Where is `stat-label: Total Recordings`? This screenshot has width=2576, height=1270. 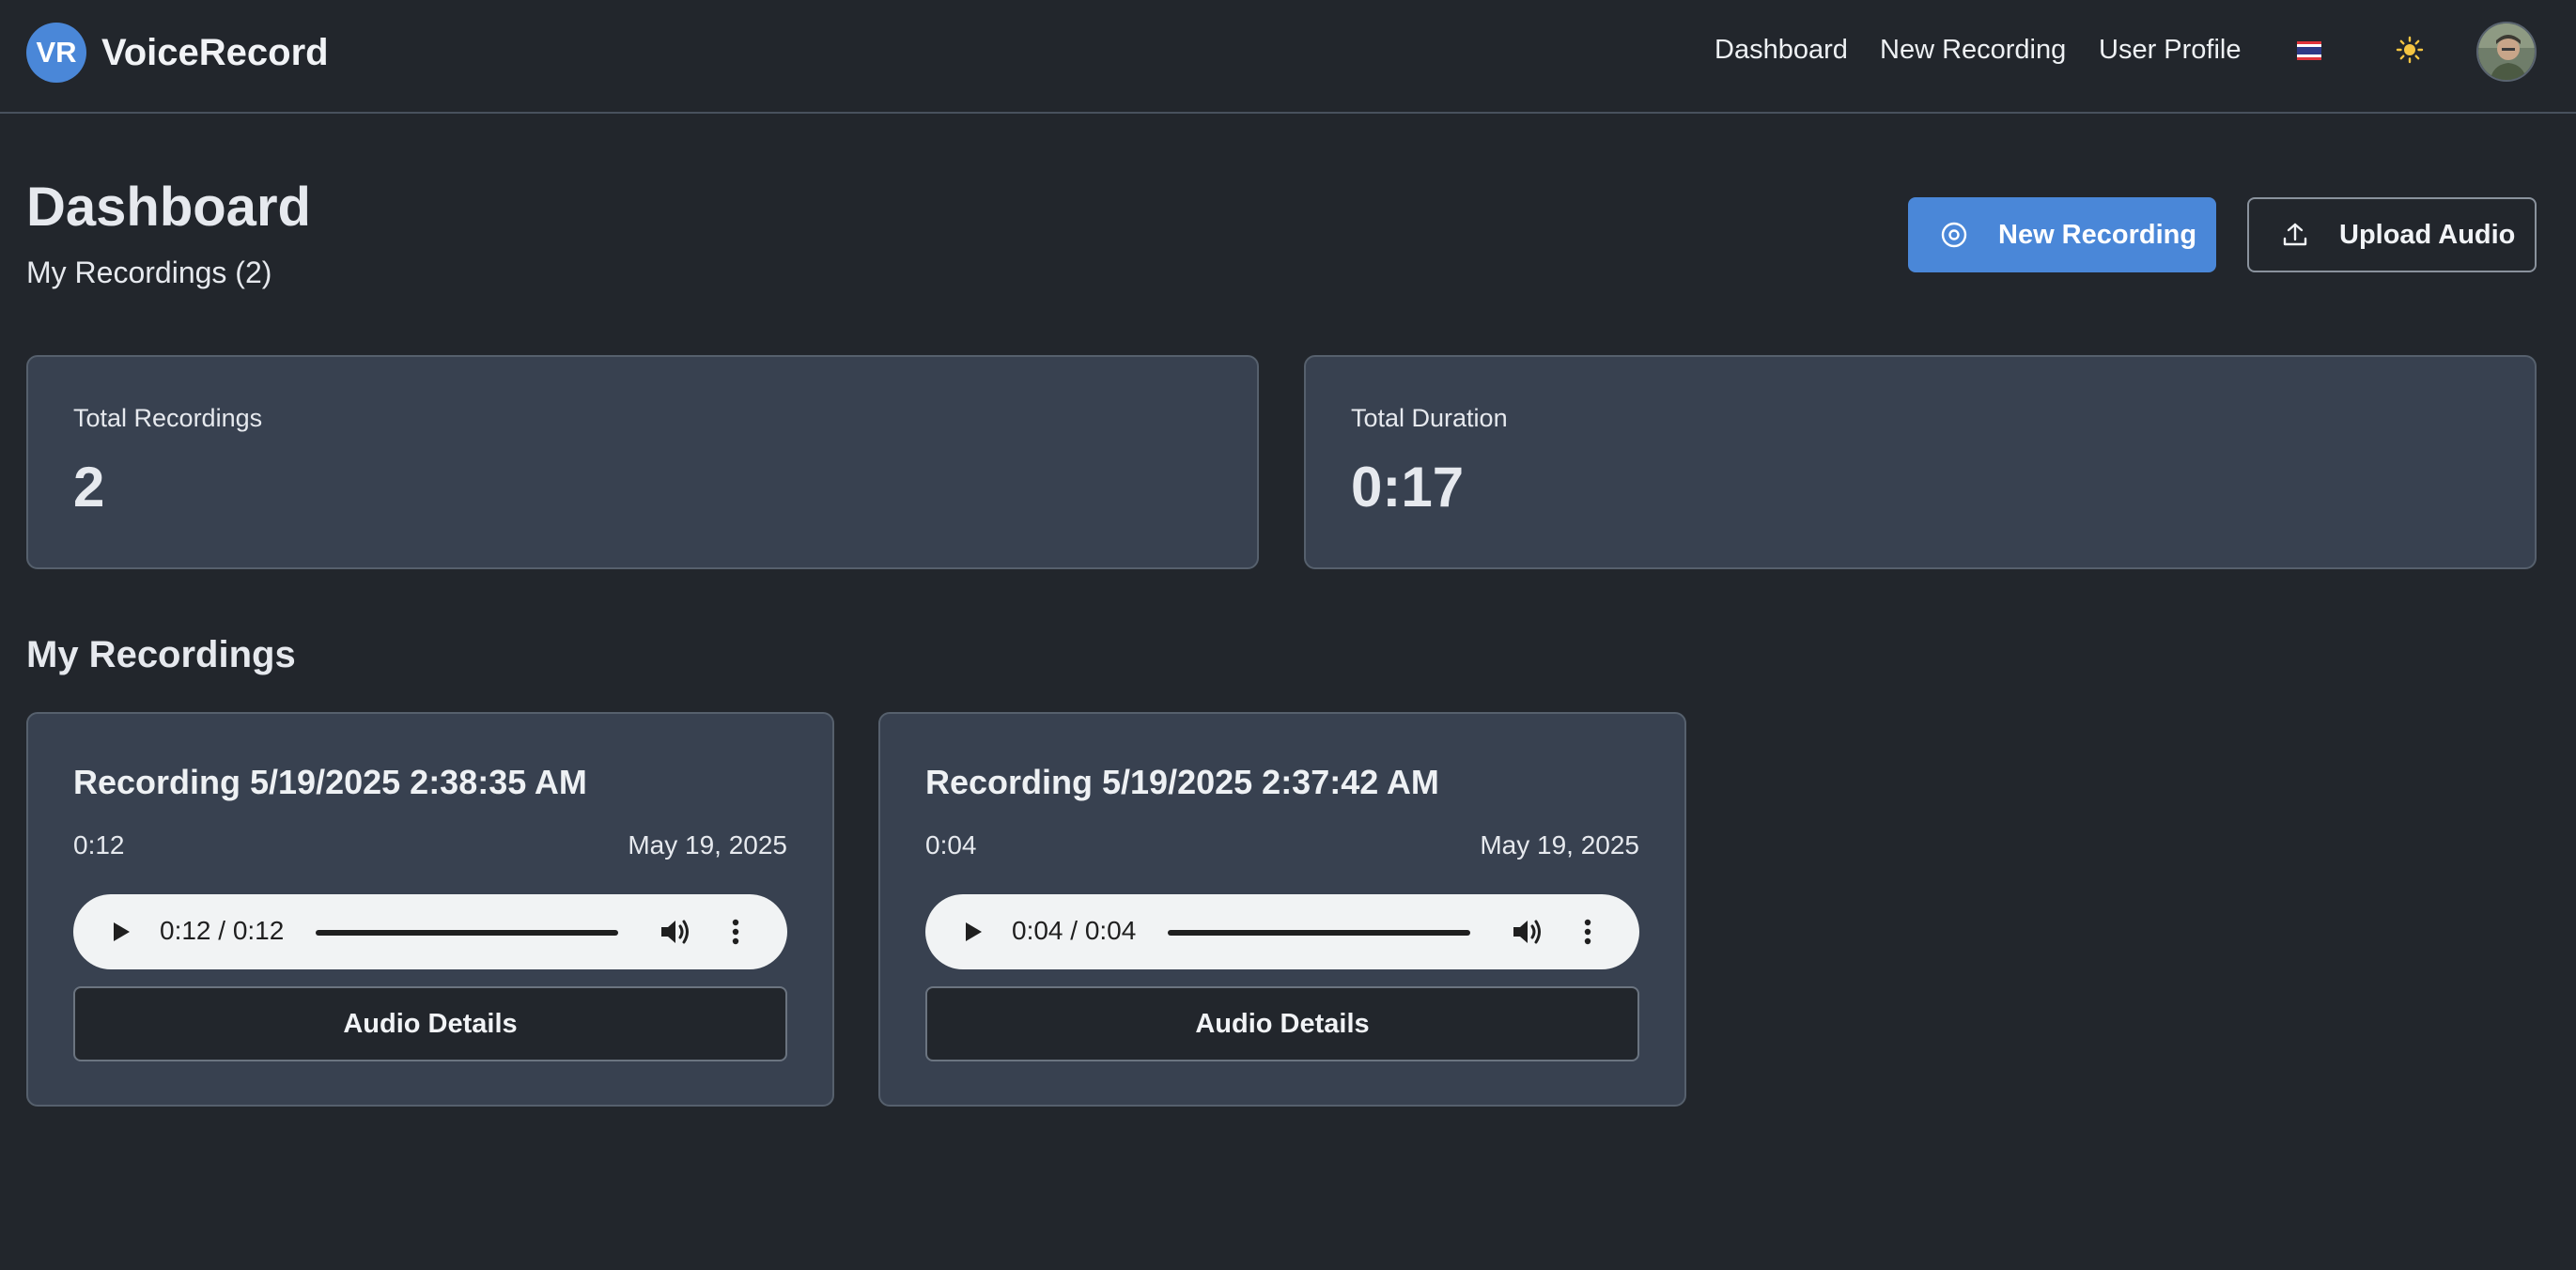
stat-label: Total Recordings is located at coordinates (168, 418).